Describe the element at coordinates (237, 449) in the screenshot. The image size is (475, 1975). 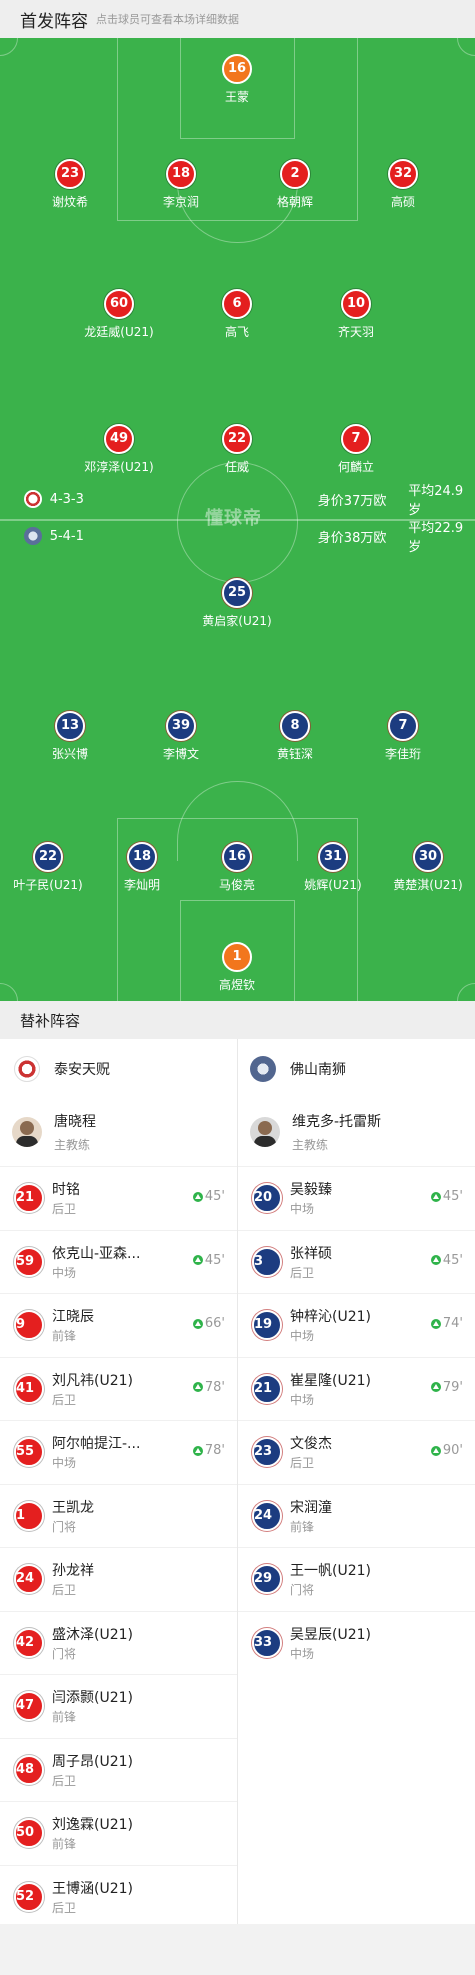
I see `home-player: 22 任威` at that location.